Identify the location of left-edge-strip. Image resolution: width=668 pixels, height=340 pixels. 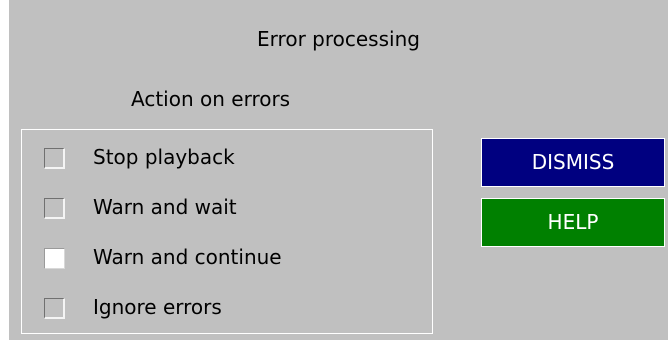
(4, 170).